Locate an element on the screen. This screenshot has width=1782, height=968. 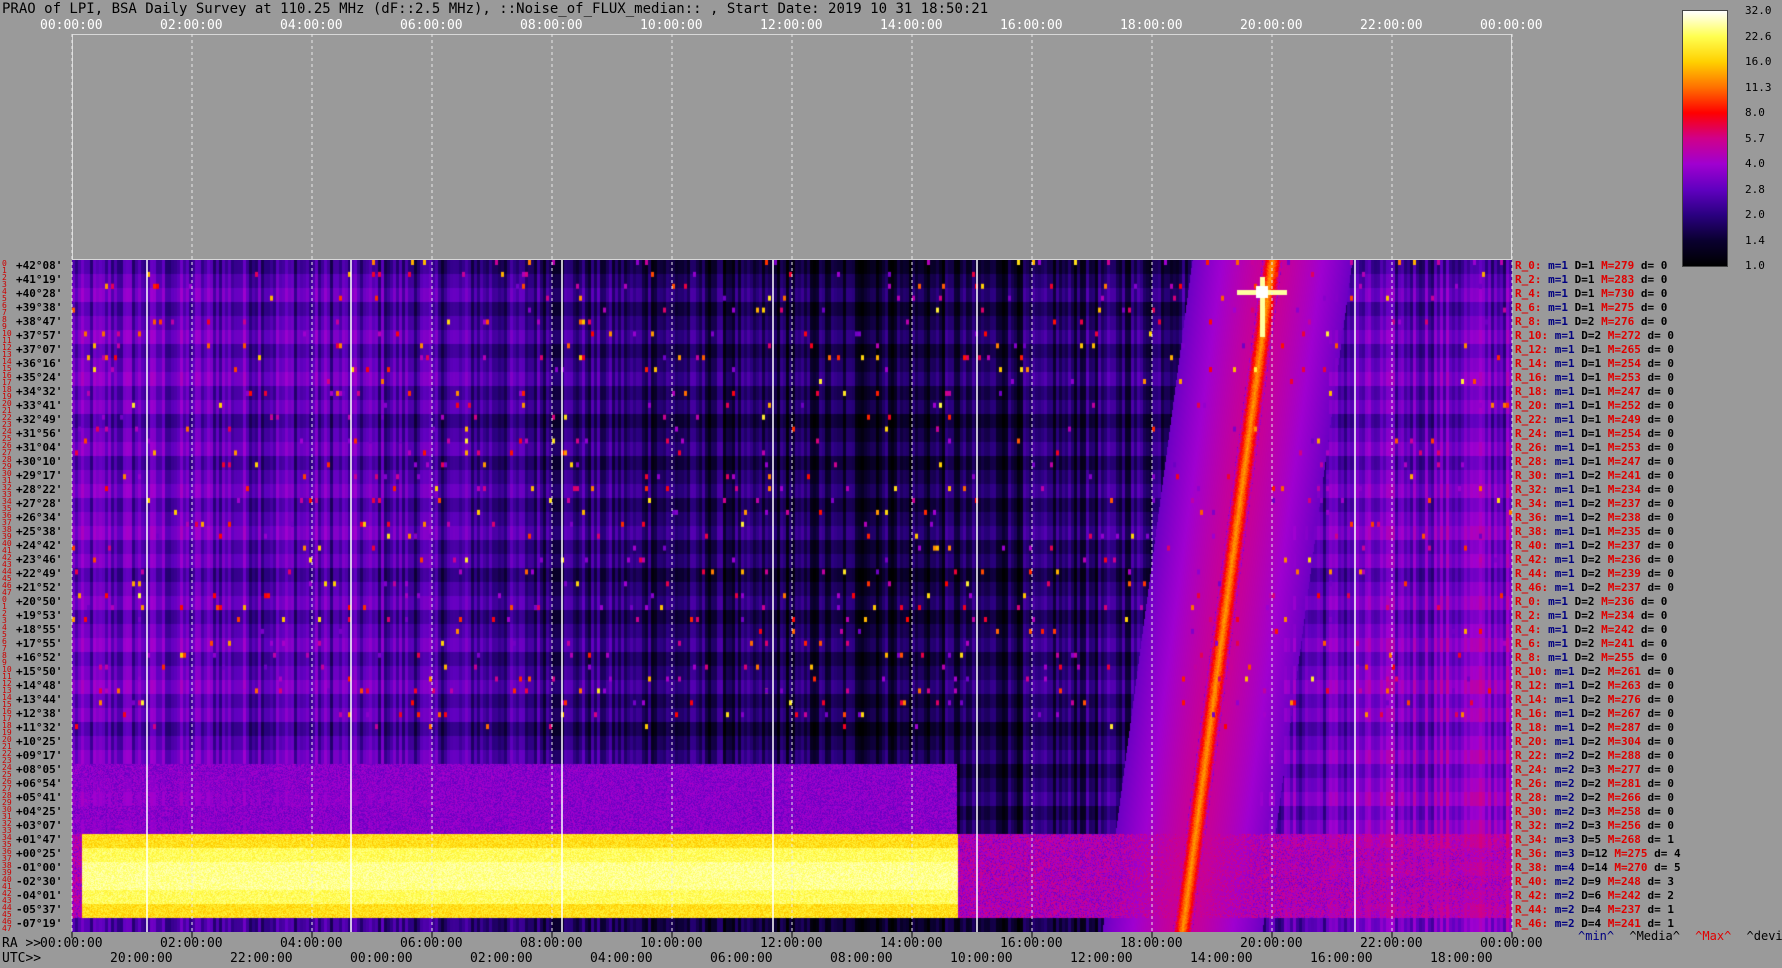
colorbar-tick: 8.0 is located at coordinates (1755, 112).